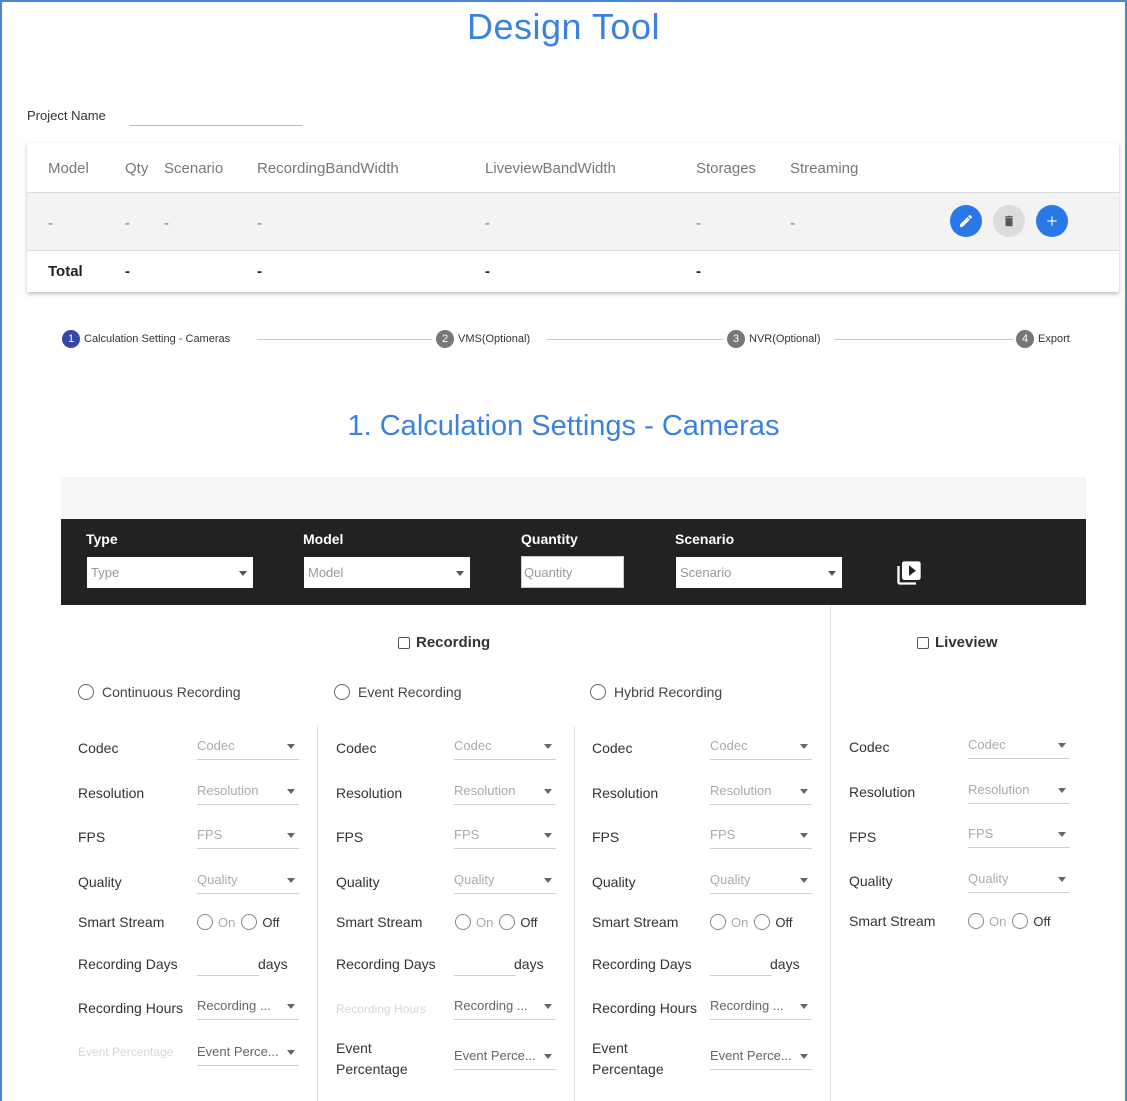 The height and width of the screenshot is (1101, 1127). Describe the element at coordinates (323, 539) in the screenshot. I see `model-label: Model` at that location.